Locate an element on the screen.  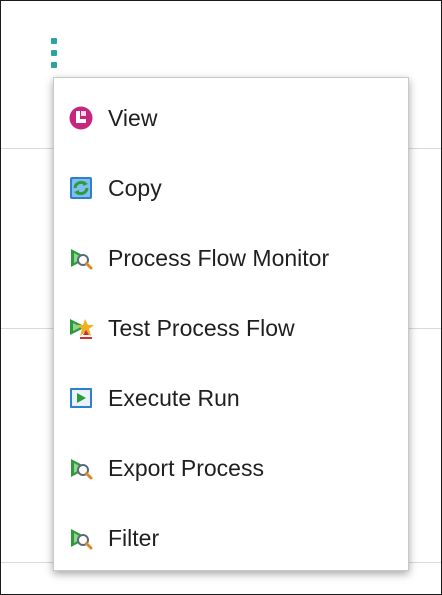
menu-item-label: Copy is located at coordinates (135, 187).